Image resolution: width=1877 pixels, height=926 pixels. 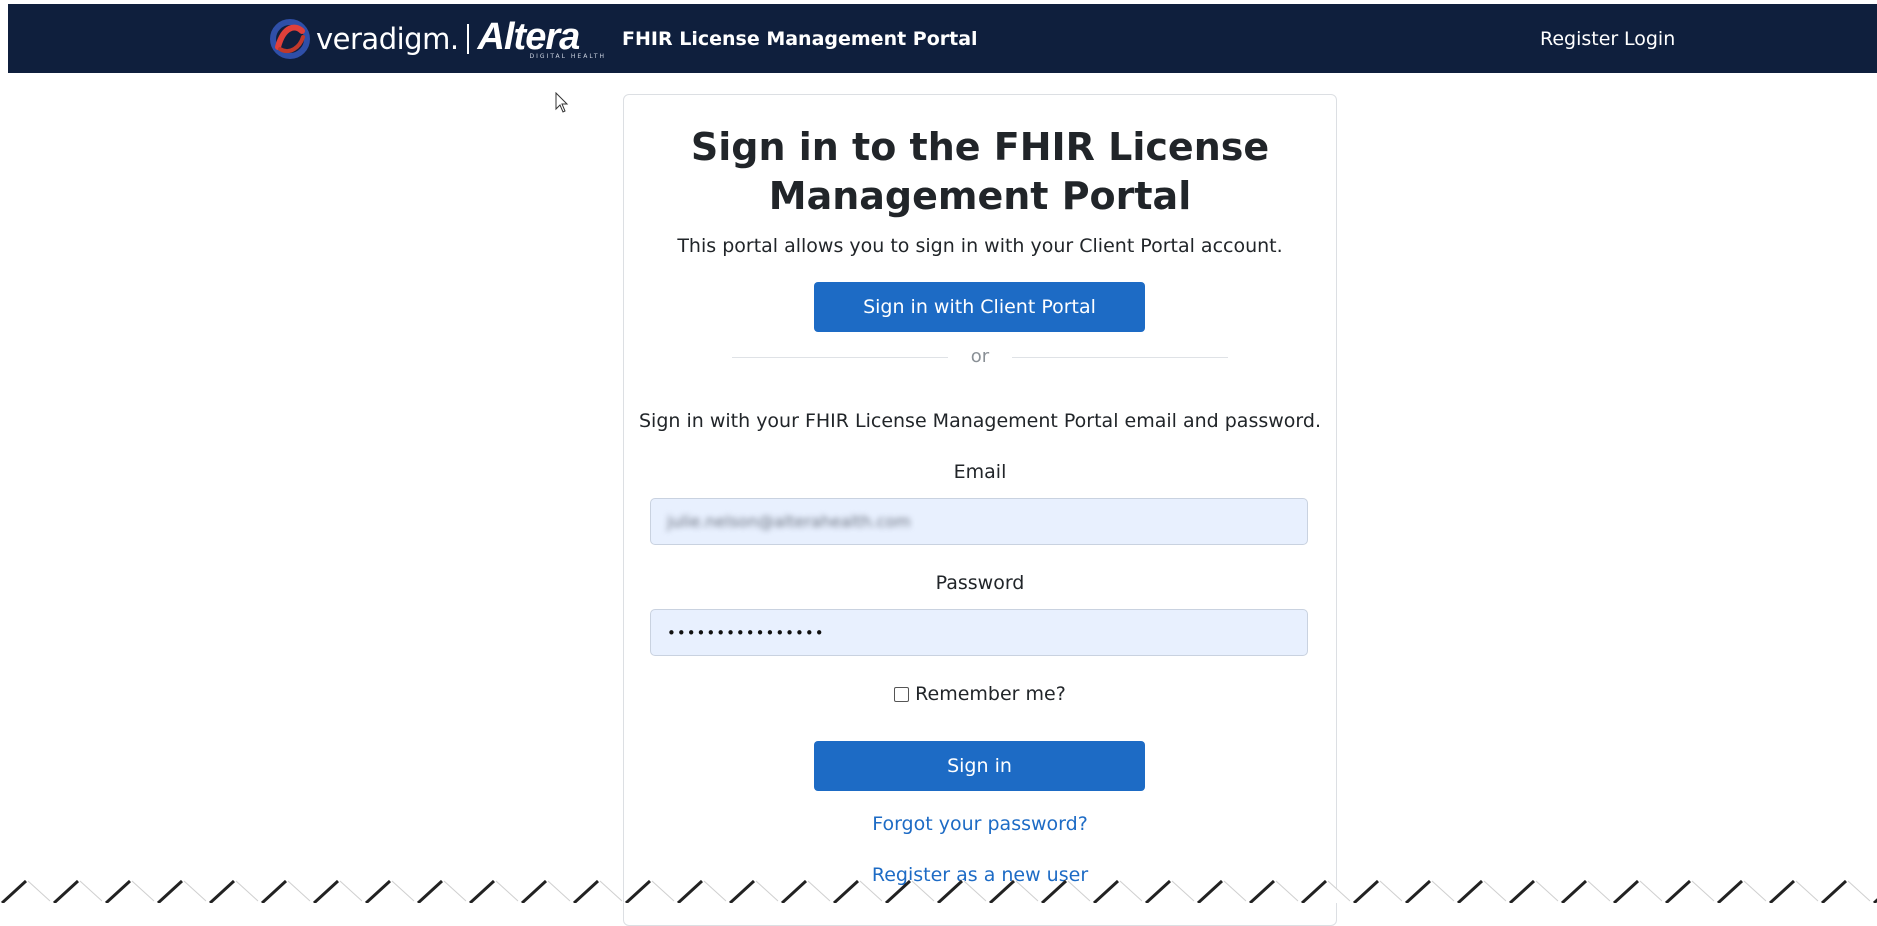 What do you see at coordinates (746, 632) in the screenshot?
I see `password-value: ••••••••••••••••` at bounding box center [746, 632].